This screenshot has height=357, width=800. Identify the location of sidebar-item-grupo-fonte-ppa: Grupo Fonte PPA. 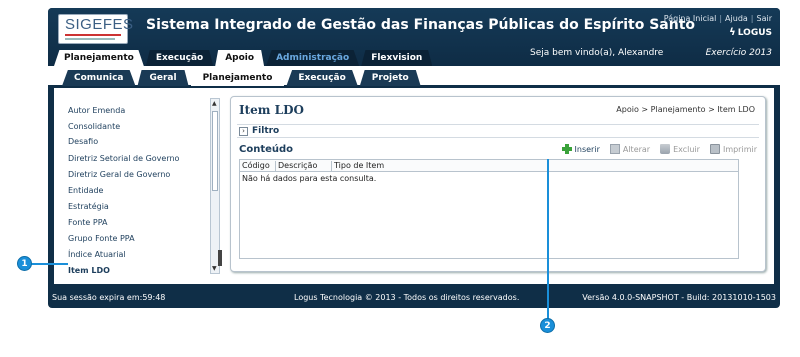
(101, 238).